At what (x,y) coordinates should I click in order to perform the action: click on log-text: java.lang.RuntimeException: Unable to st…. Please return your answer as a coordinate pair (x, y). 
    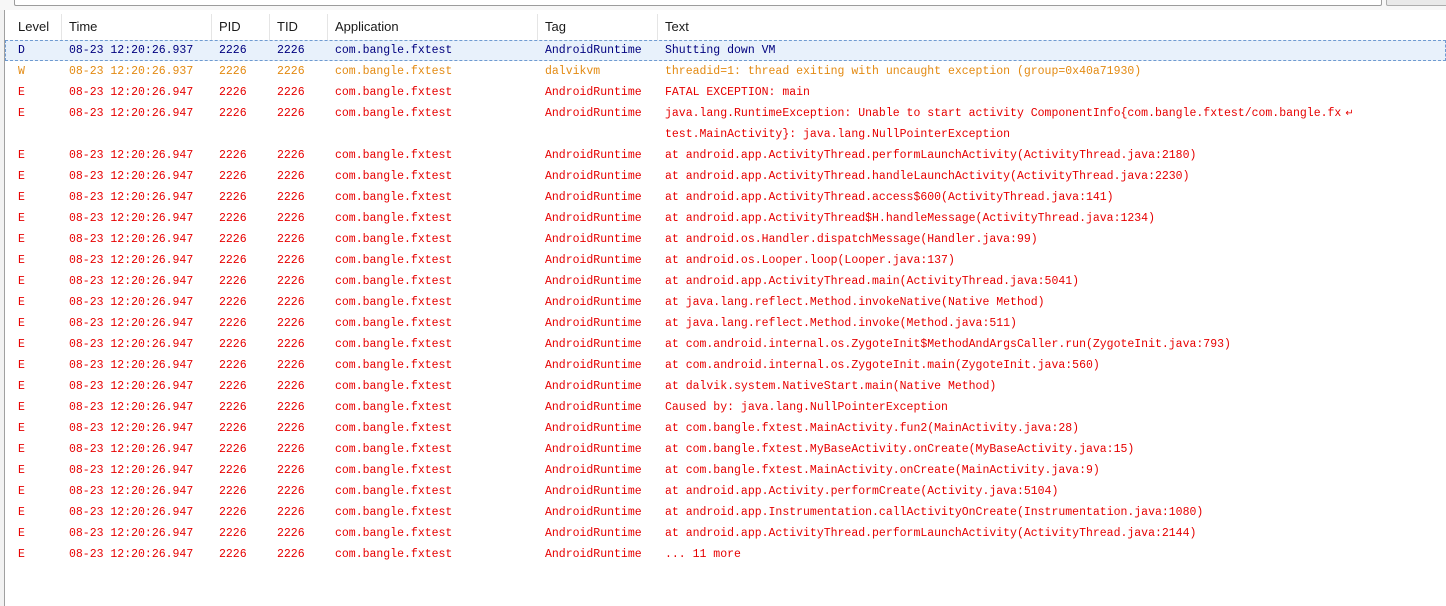
    Looking at the image, I should click on (1025, 124).